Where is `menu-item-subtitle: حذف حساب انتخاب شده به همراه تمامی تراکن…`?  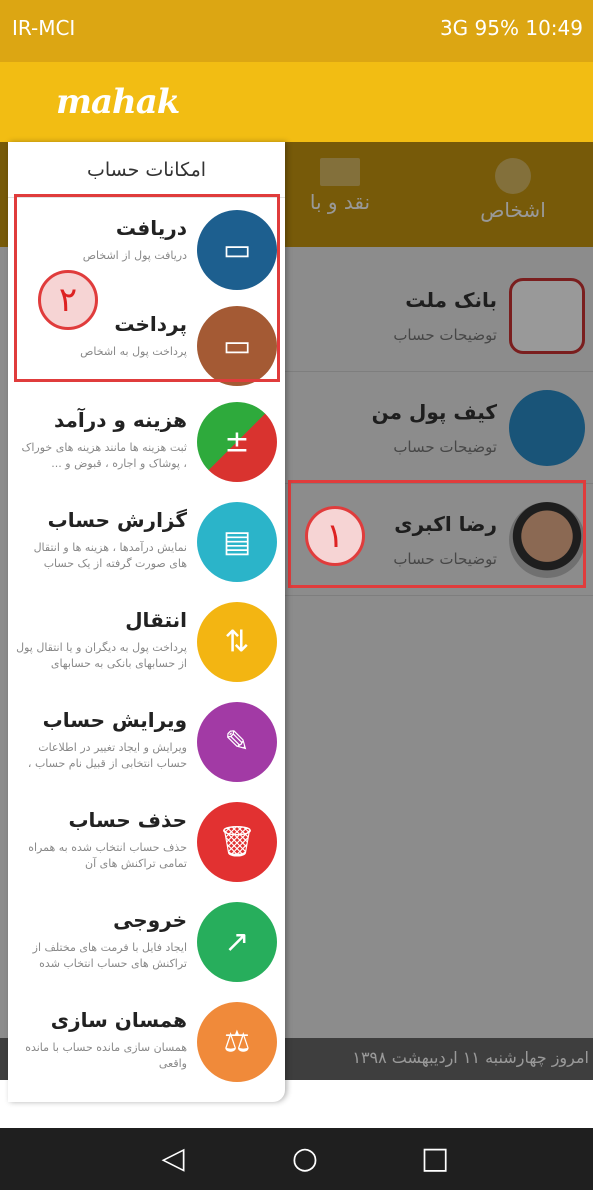 menu-item-subtitle: حذف حساب انتخاب شده به همراه تمامی تراکن… is located at coordinates (107, 855).